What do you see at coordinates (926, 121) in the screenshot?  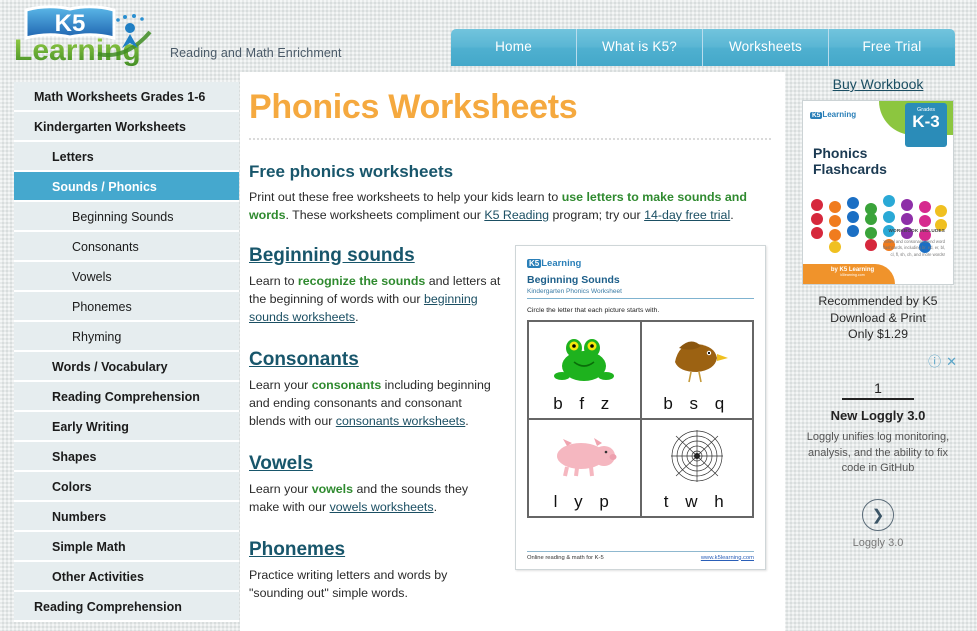 I see `grades-value: K-3` at bounding box center [926, 121].